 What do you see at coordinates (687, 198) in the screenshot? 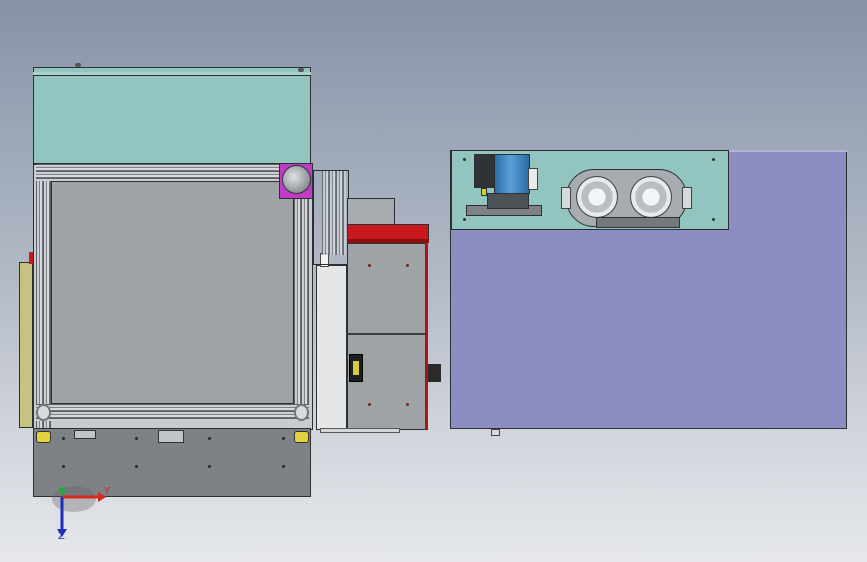
I see `pump-port-right` at bounding box center [687, 198].